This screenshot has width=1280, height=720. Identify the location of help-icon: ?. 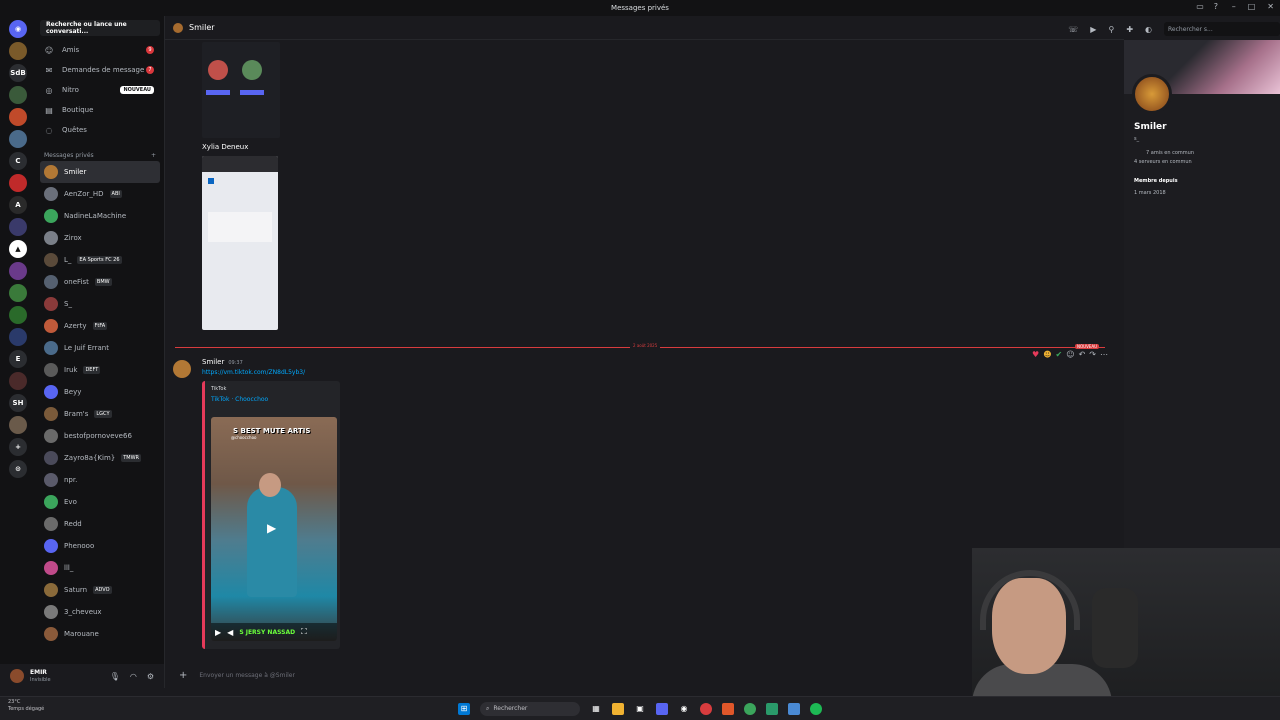
(1216, 6).